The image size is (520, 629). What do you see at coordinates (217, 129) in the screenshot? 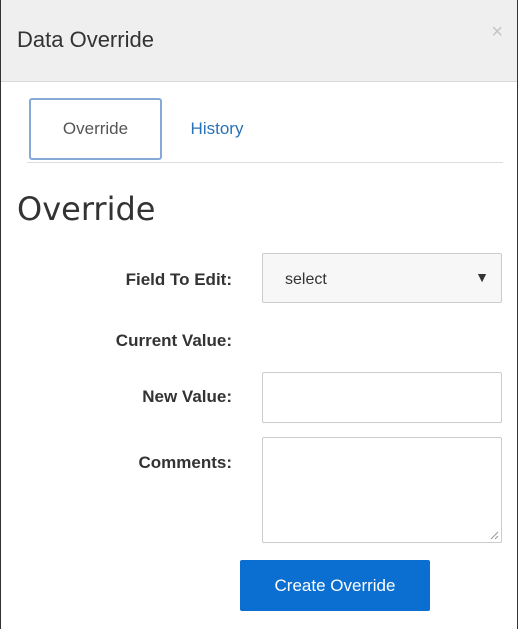
I see `tab-history: History` at bounding box center [217, 129].